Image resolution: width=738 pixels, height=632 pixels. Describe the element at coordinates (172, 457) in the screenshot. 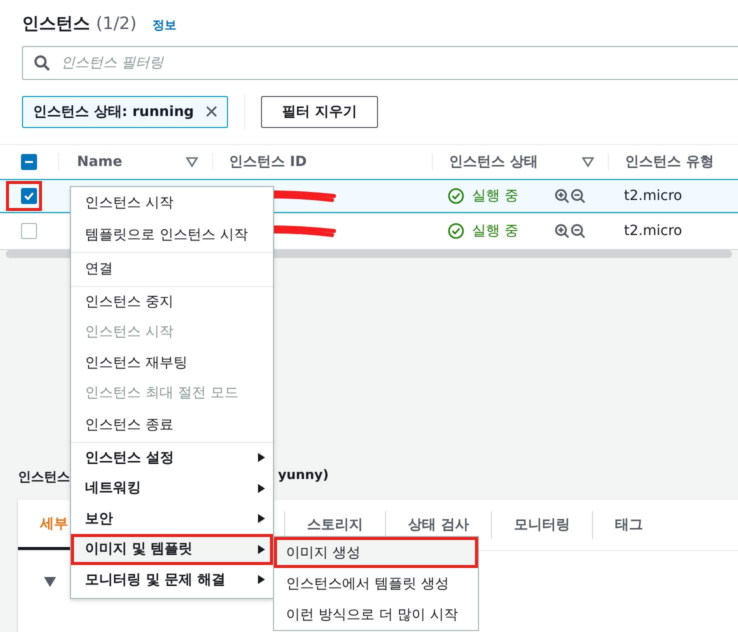

I see `menu-item: 인스턴스 설정` at that location.